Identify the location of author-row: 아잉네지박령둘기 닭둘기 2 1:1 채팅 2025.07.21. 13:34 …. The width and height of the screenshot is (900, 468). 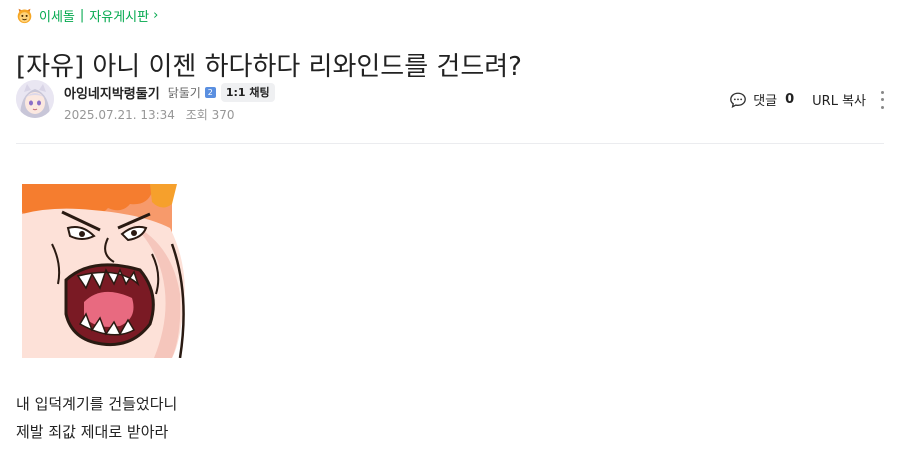
(450, 101).